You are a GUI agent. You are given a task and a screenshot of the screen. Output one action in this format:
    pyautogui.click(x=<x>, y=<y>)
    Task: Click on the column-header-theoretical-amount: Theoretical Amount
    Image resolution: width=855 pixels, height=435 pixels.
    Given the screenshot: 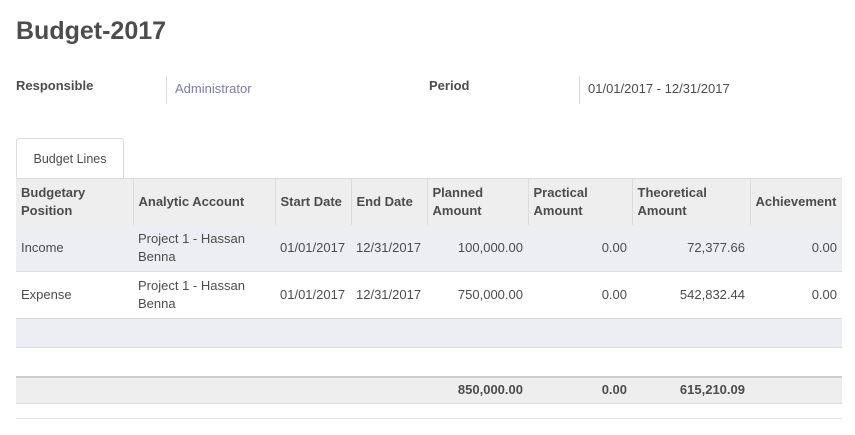 What is the action you would take?
    pyautogui.click(x=691, y=201)
    